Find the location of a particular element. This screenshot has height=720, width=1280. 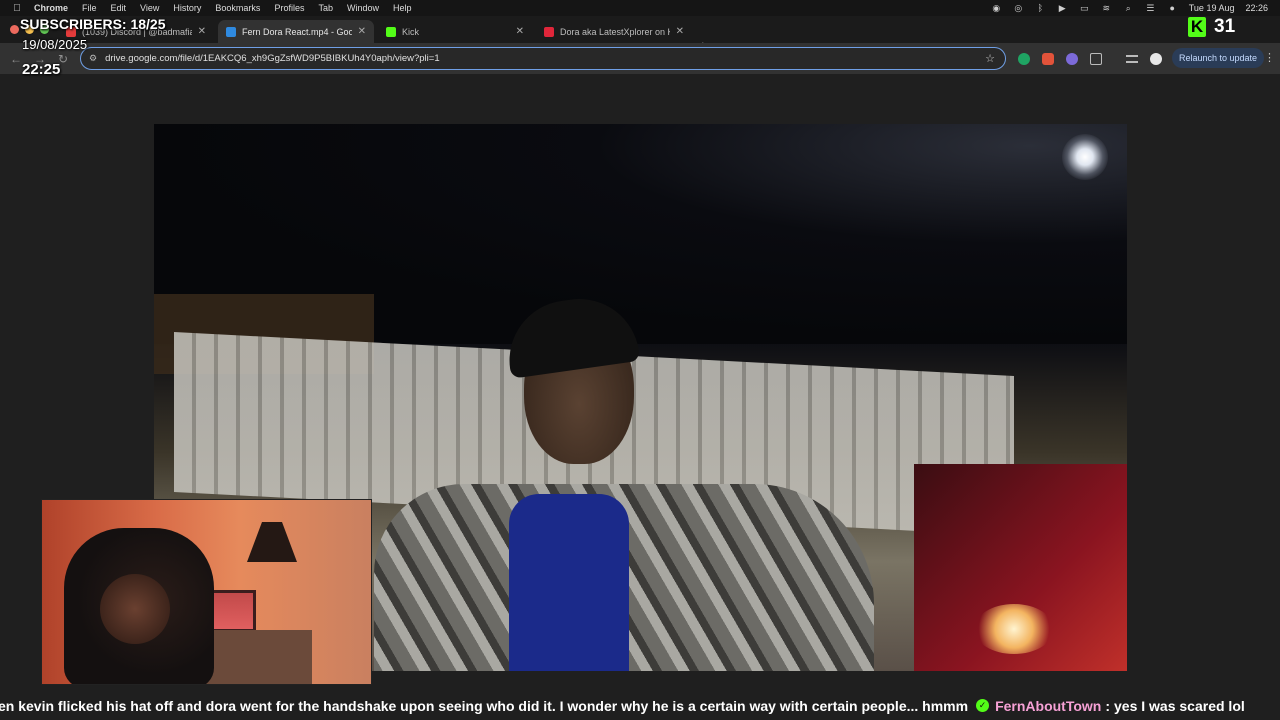

menu-file: File is located at coordinates (89, 8).